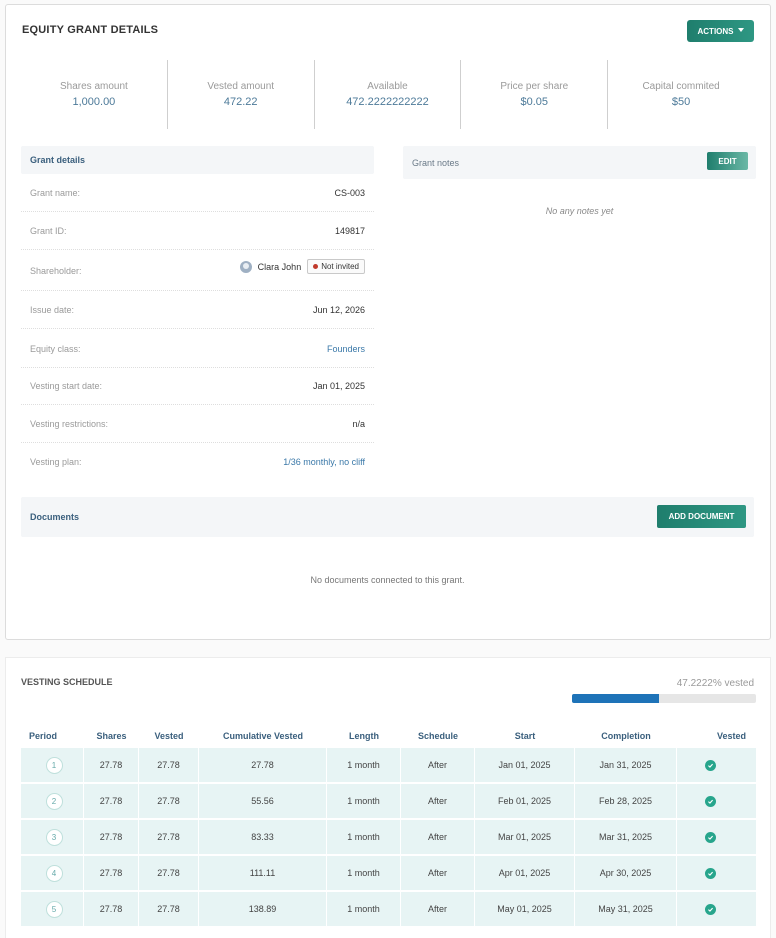 The width and height of the screenshot is (776, 938). Describe the element at coordinates (263, 910) in the screenshot. I see `cumulative-cell: 138.89` at that location.